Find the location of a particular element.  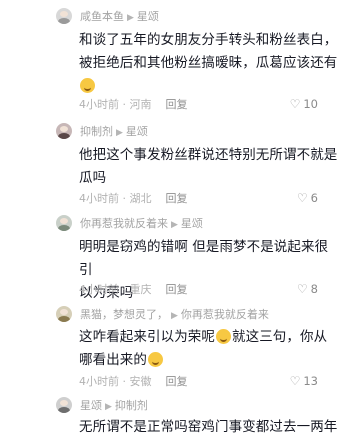

comment-text: 他把这个事发粉丝群说还特别无所谓不就是 瓜吗 is located at coordinates (208, 166).